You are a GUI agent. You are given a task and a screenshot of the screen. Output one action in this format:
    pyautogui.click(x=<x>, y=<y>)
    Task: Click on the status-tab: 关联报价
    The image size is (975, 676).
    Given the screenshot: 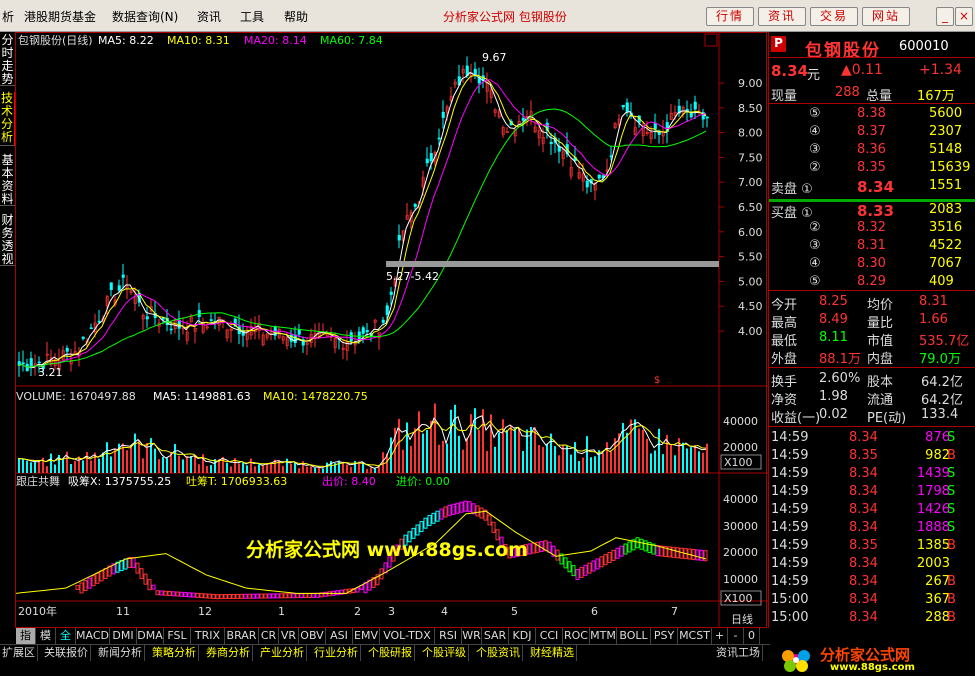 What is the action you would take?
    pyautogui.click(x=66, y=653)
    